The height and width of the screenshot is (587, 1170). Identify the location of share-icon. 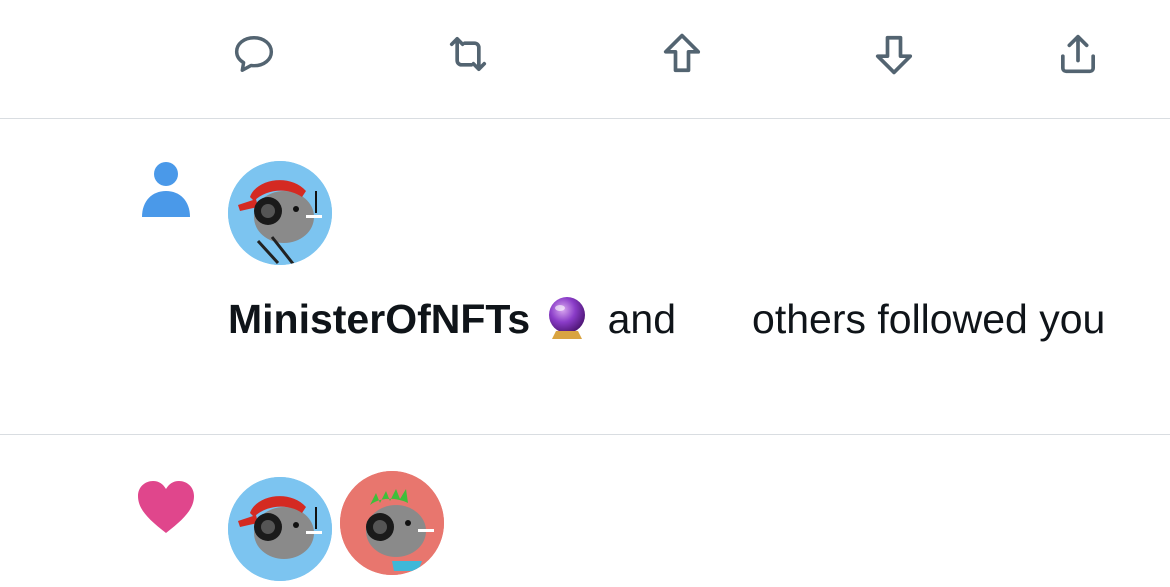
(1078, 54).